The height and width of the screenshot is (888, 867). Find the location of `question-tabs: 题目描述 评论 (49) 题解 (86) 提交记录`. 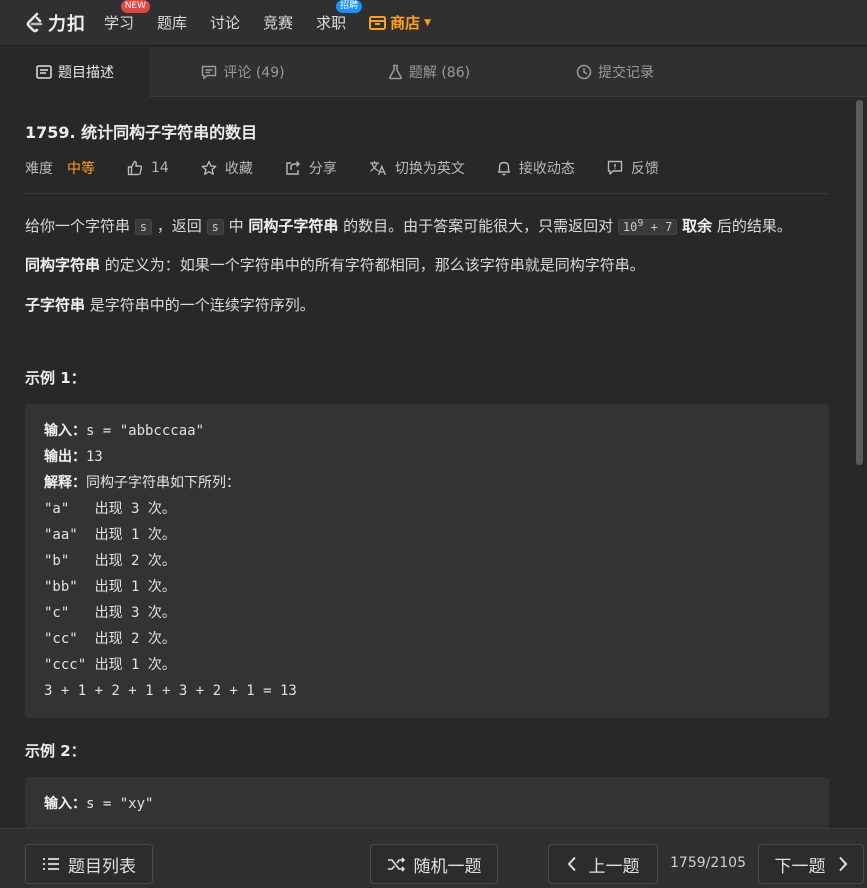

question-tabs: 题目描述 评论 (49) 题解 (86) 提交记录 is located at coordinates (433, 72).